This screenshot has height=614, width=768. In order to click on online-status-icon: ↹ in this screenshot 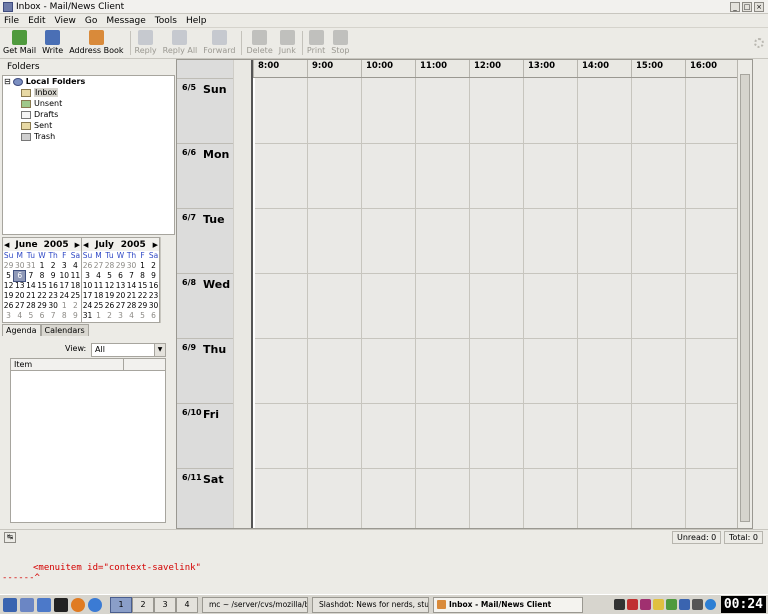, I will do `click(10, 537)`.